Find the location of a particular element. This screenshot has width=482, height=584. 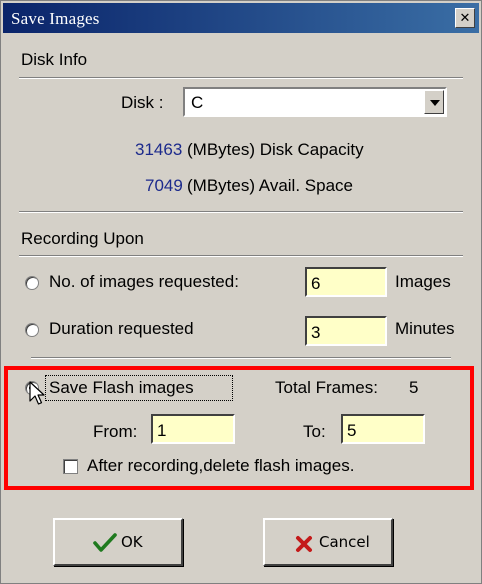

to-frame-input is located at coordinates (383, 429).